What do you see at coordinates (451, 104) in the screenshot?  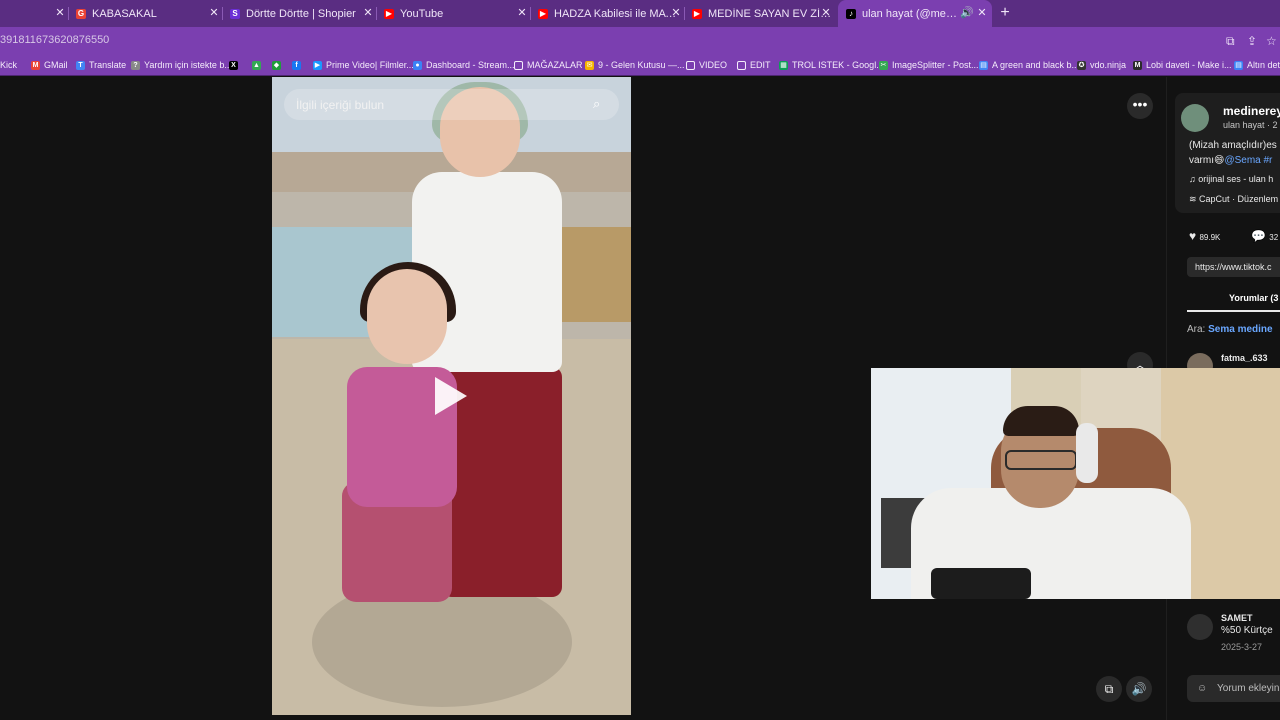 I see `search-input: İlgili içeriği bulun ⌕` at bounding box center [451, 104].